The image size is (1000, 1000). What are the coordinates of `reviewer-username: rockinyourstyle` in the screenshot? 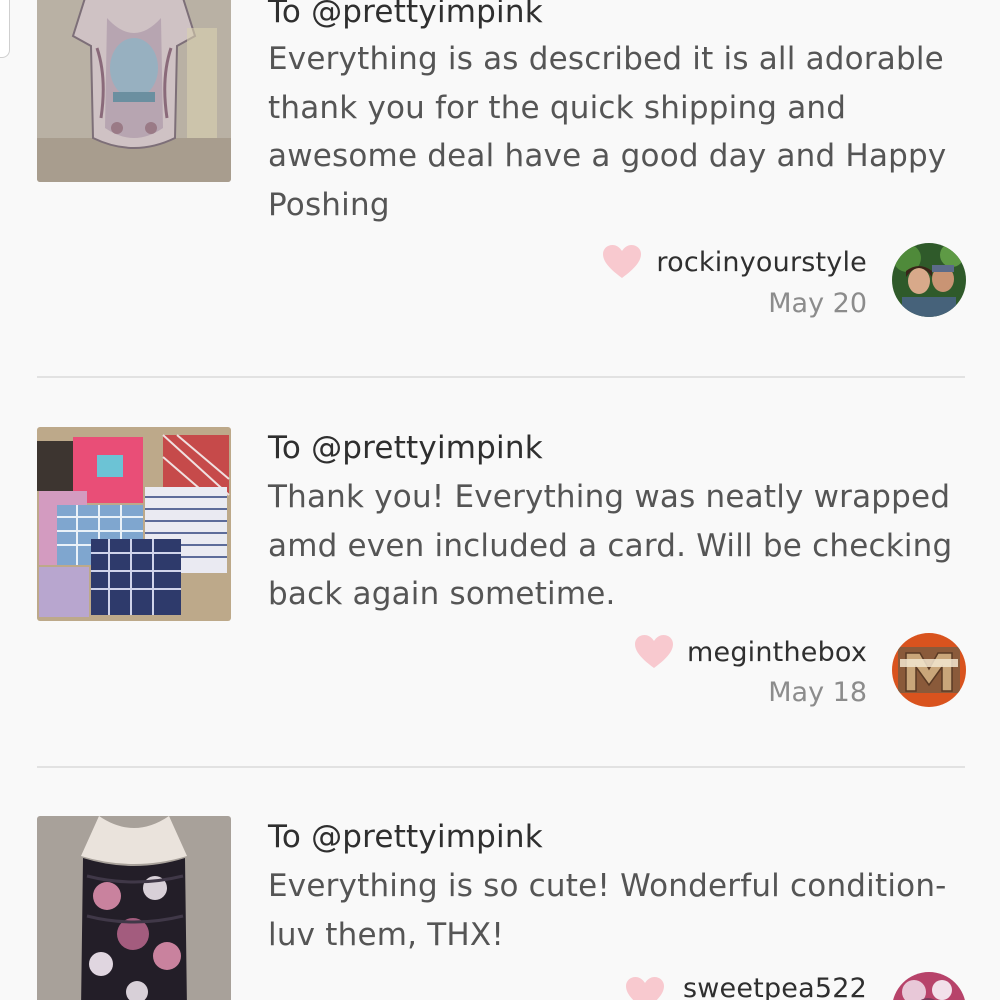 It's located at (761, 262).